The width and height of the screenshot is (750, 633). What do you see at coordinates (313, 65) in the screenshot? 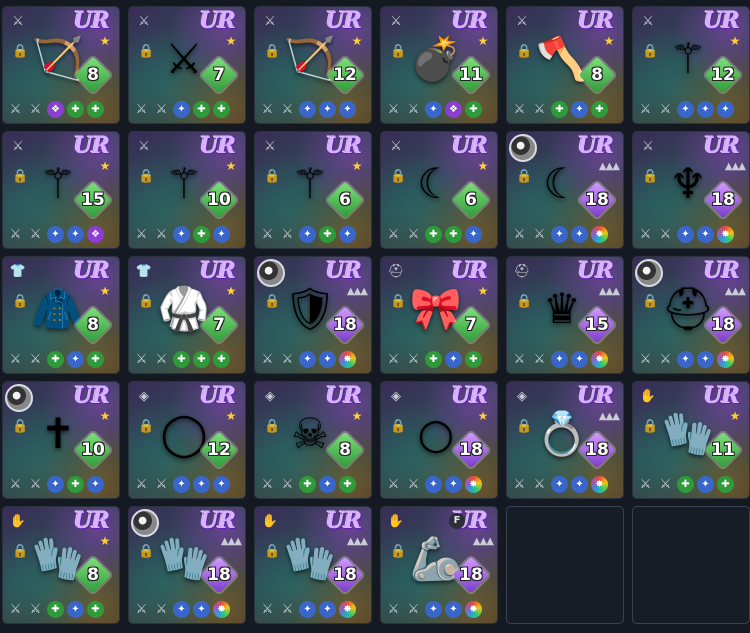
I see `equipment-card: ⚔ 🔒 UR ★ 🏹 12 ⚔ ⚔ ✦ ✦ ✦` at bounding box center [313, 65].